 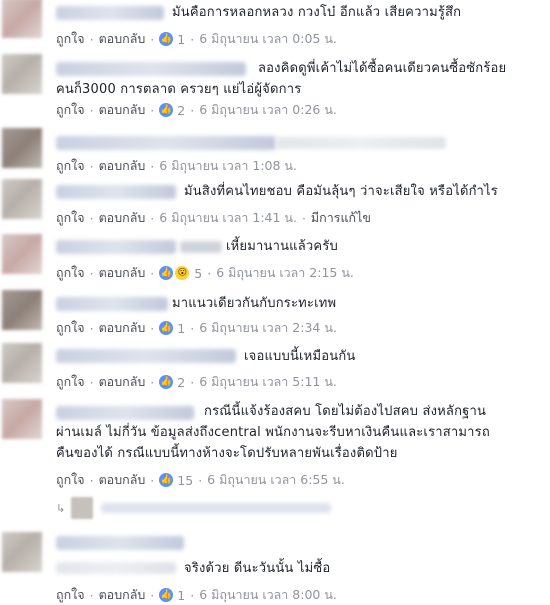 I want to click on comment-actions: ถูกใจ · ตอบกลับ · 6 มิถุนายน เวลา 1:08 น., so click(x=176, y=166).